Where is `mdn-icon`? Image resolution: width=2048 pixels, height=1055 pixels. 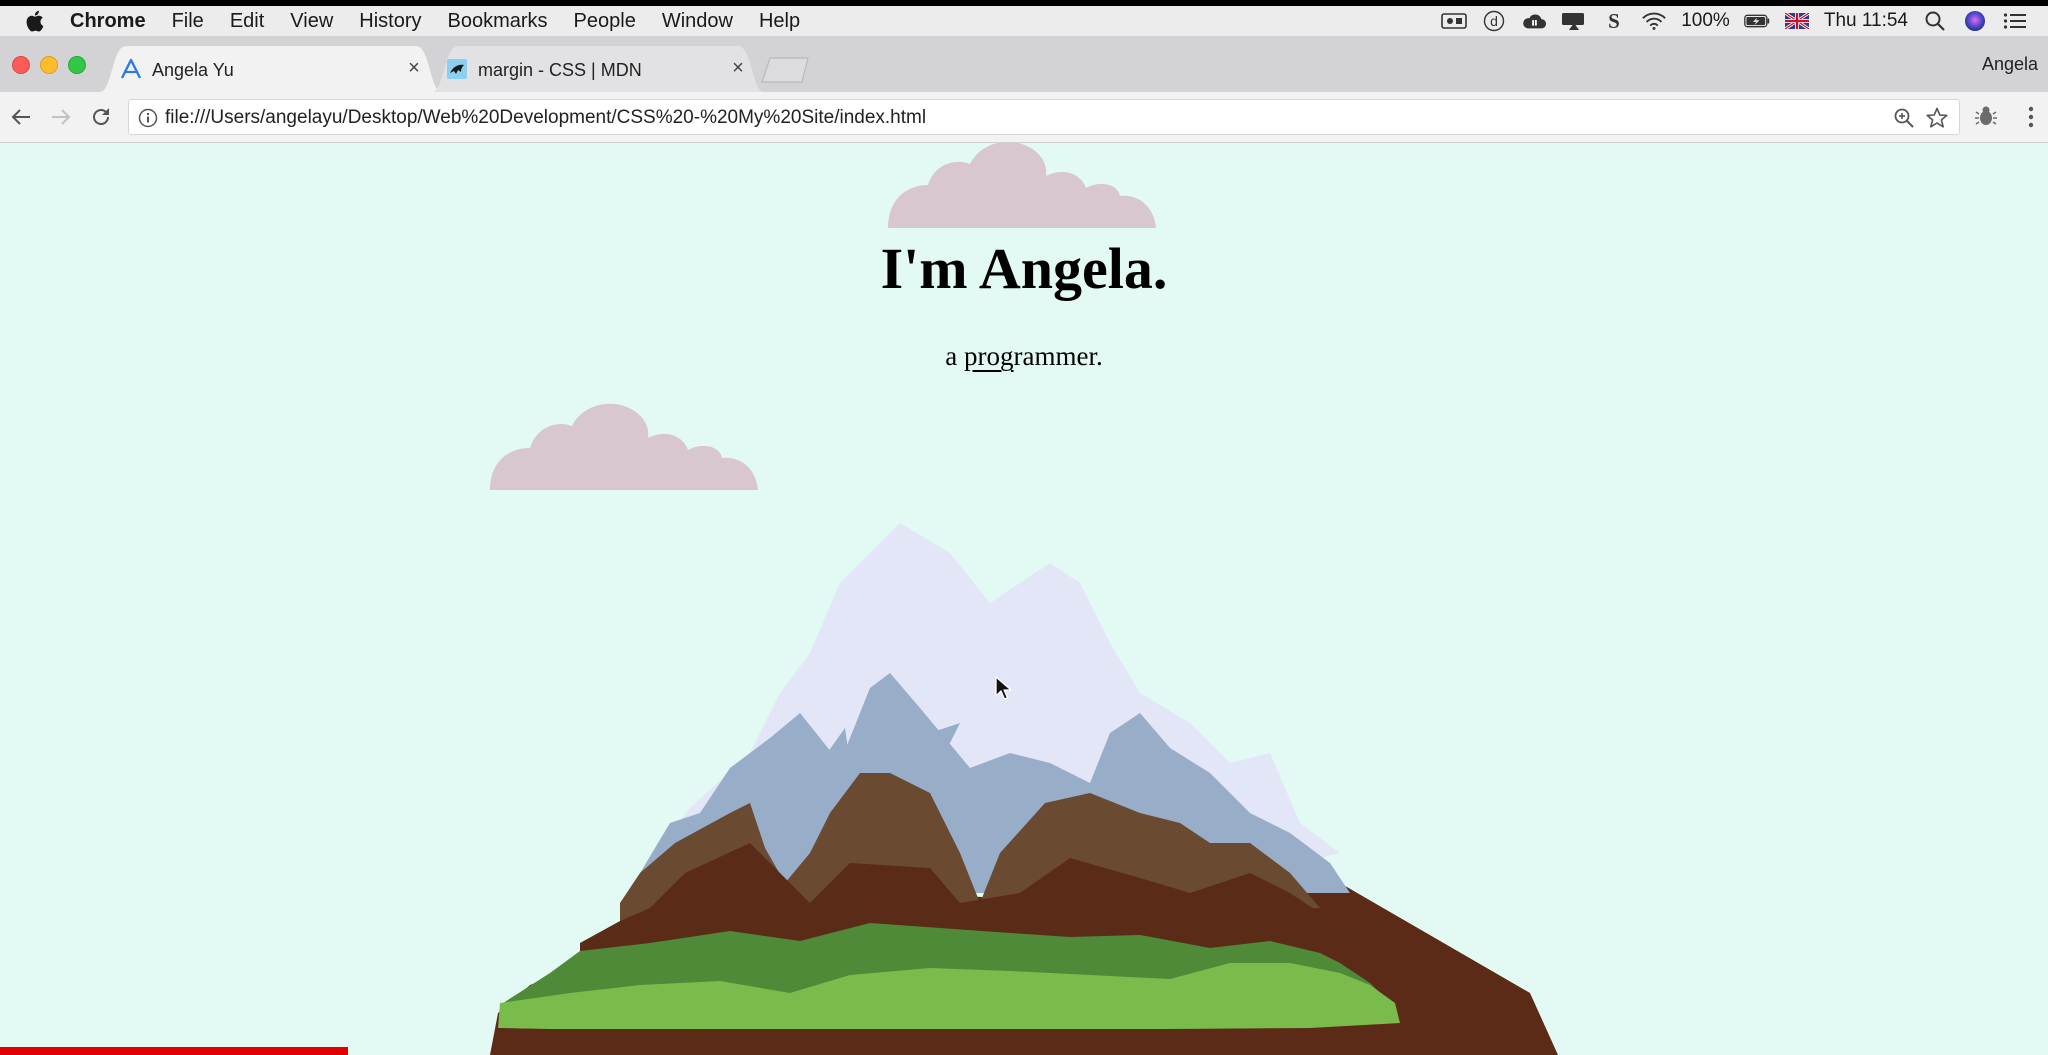
mdn-icon is located at coordinates (457, 69).